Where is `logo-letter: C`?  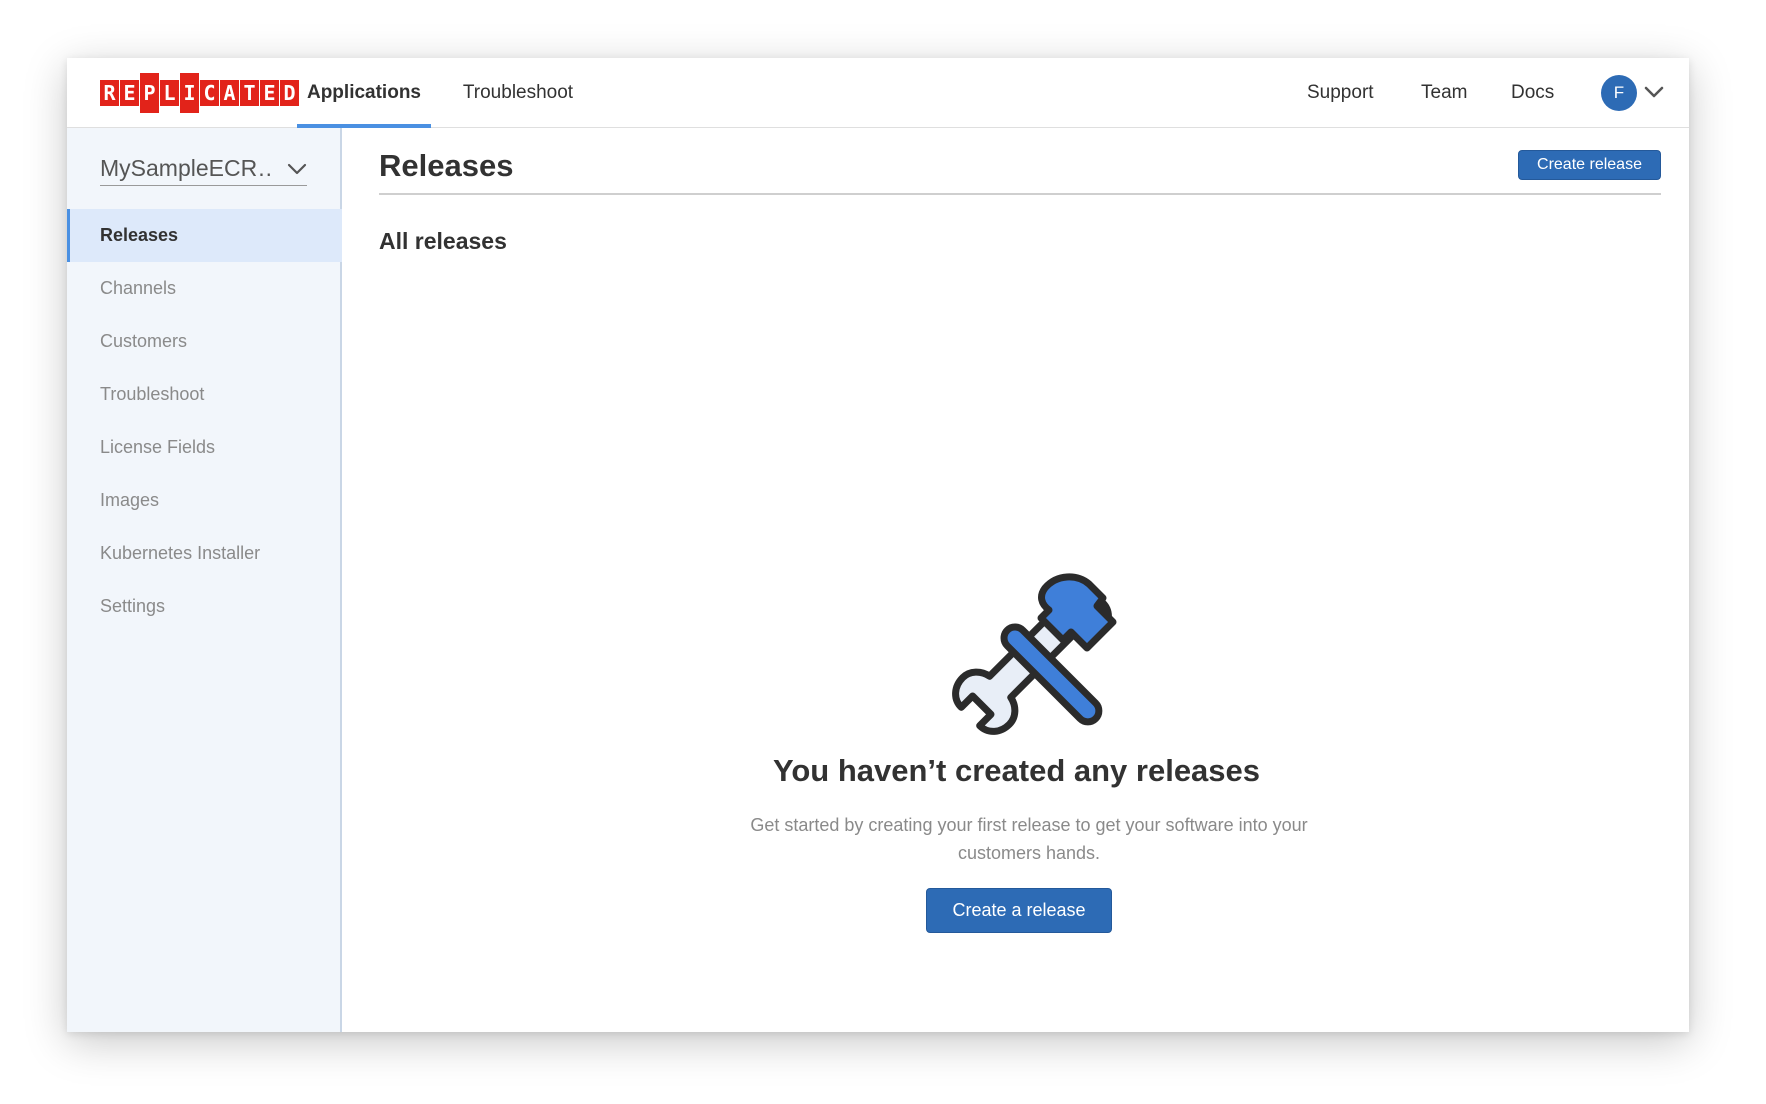
logo-letter: C is located at coordinates (209, 93).